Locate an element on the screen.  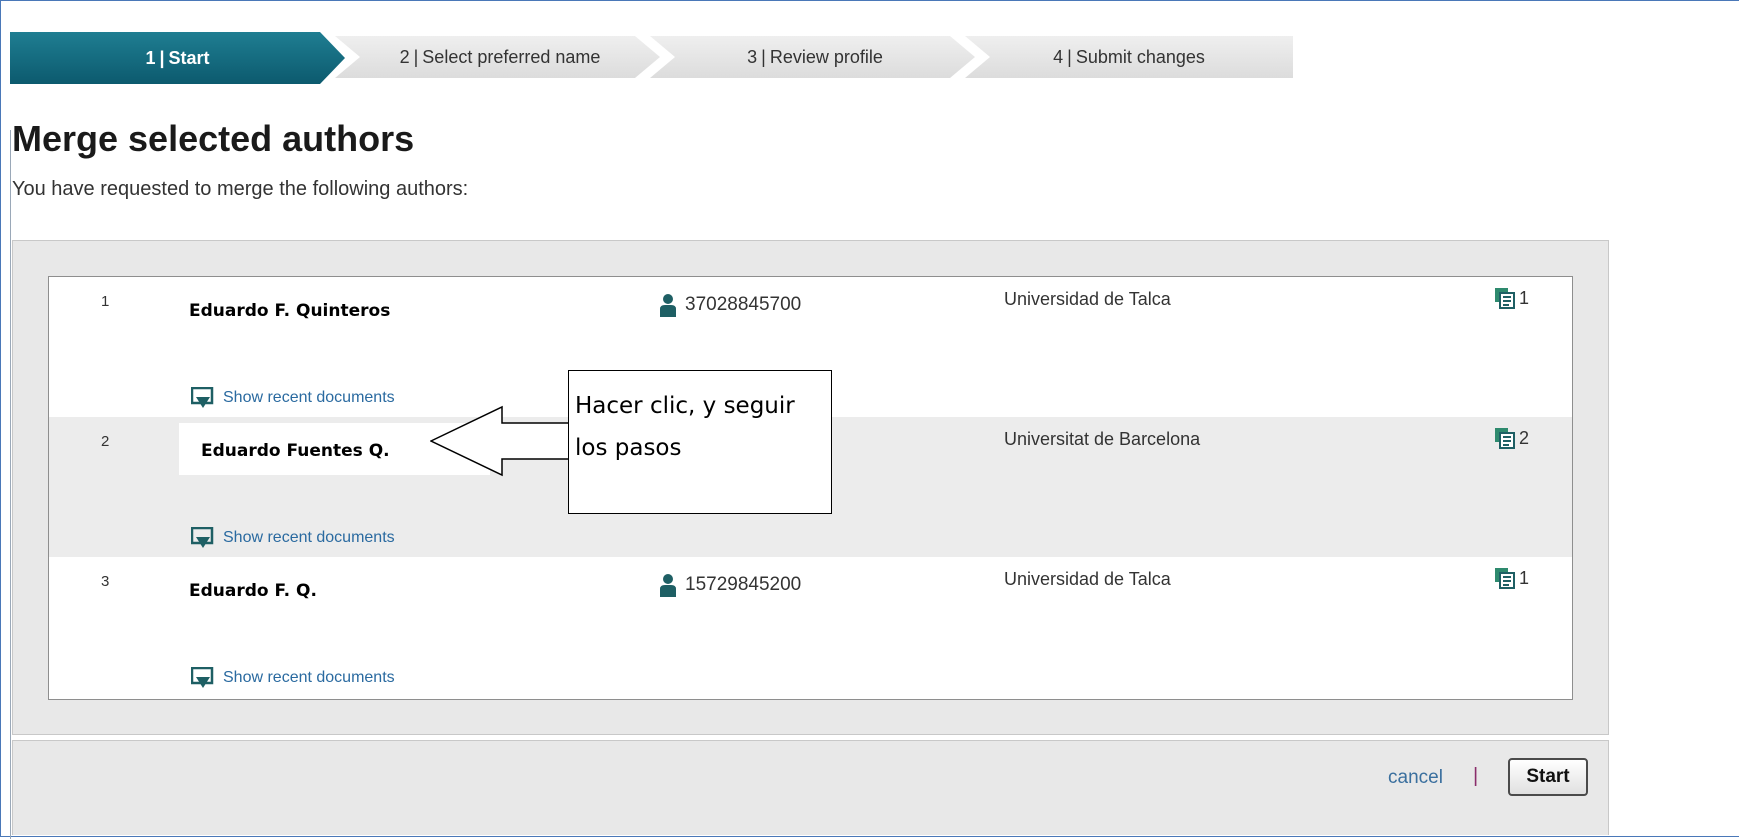
step-start: 1 | Start is located at coordinates (177, 58).